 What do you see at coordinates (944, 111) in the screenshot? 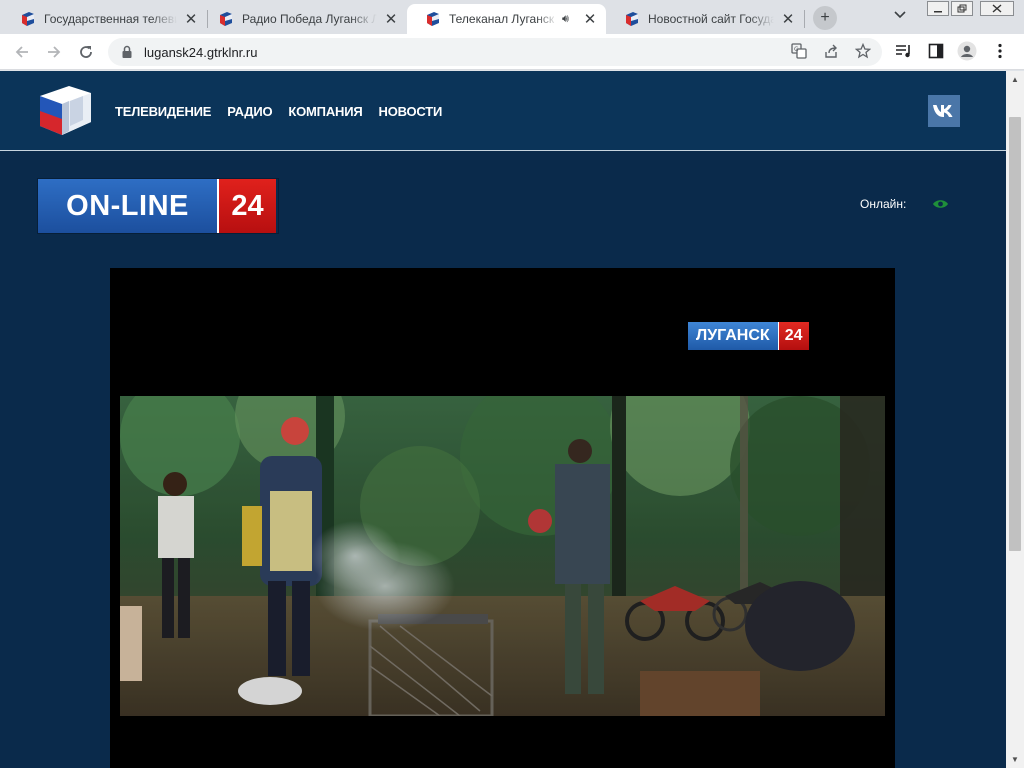
I see `vk-icon` at bounding box center [944, 111].